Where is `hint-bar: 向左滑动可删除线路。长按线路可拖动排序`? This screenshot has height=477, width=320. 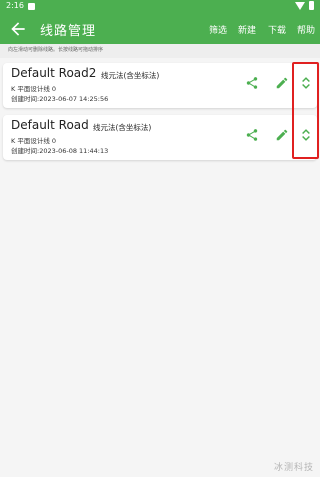
hint-bar: 向左滑动可删除线路。长按线路可拖动排序 is located at coordinates (160, 51).